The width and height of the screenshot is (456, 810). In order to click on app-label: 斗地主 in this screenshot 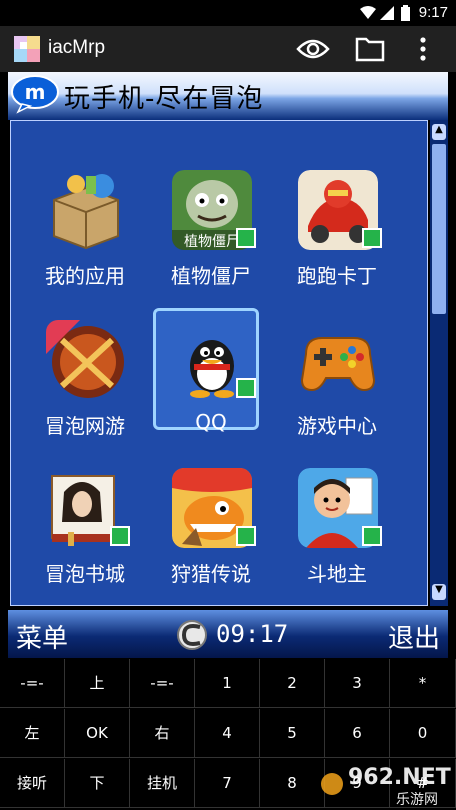, I will do `click(337, 574)`.